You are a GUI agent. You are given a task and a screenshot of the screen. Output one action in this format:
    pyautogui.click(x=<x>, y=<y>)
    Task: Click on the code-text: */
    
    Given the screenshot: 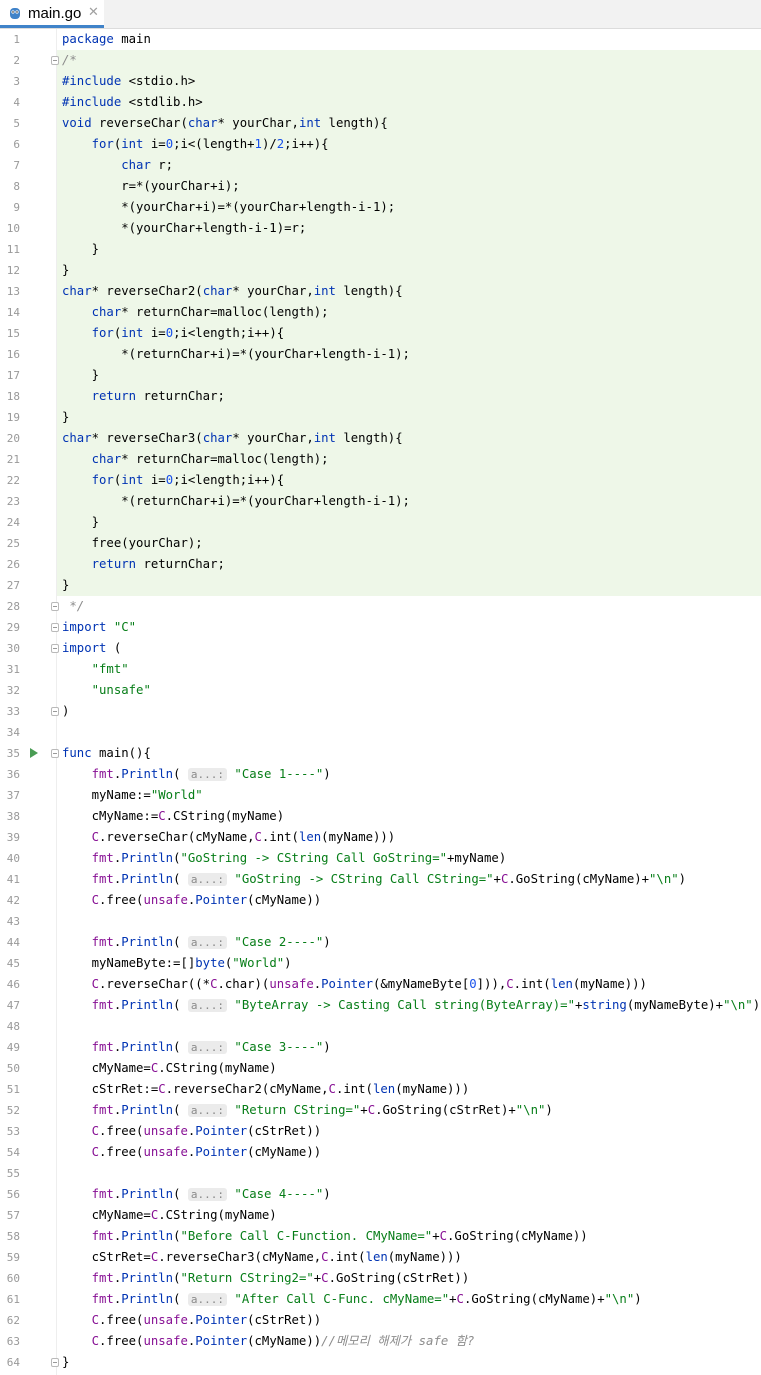 What is the action you would take?
    pyautogui.click(x=73, y=606)
    